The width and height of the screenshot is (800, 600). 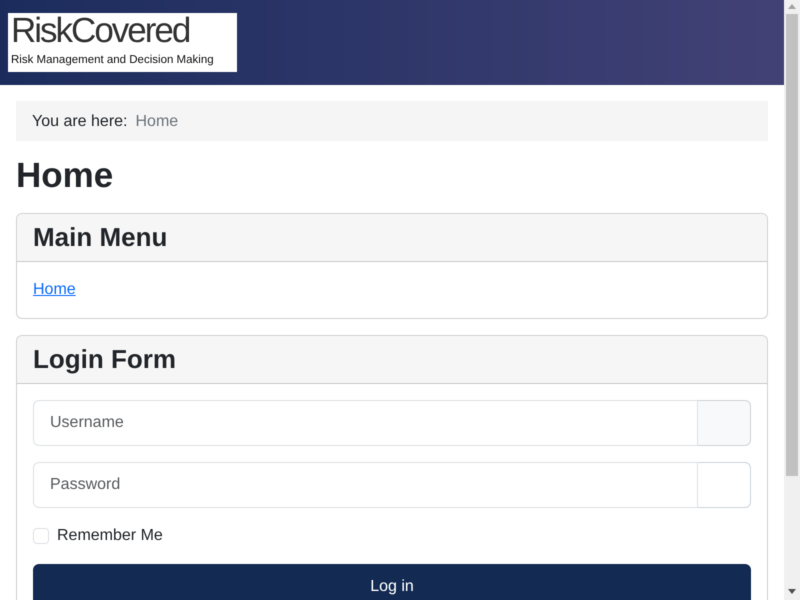 What do you see at coordinates (41, 536) in the screenshot?
I see `remember-checkbox` at bounding box center [41, 536].